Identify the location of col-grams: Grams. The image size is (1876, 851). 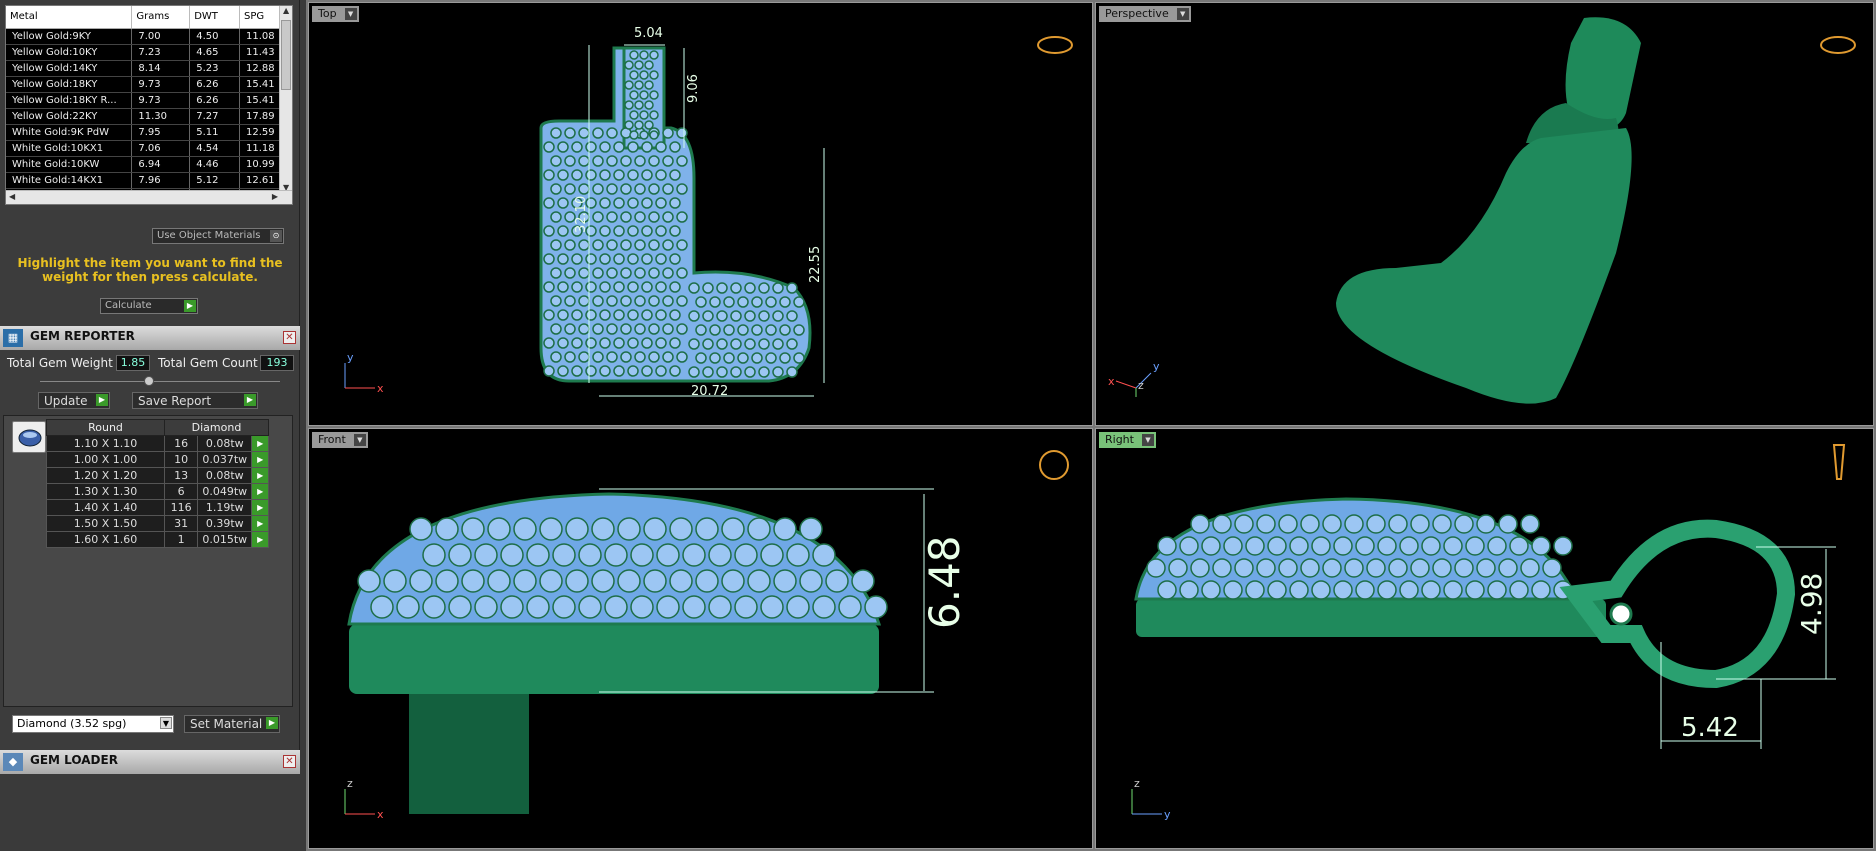
(161, 17).